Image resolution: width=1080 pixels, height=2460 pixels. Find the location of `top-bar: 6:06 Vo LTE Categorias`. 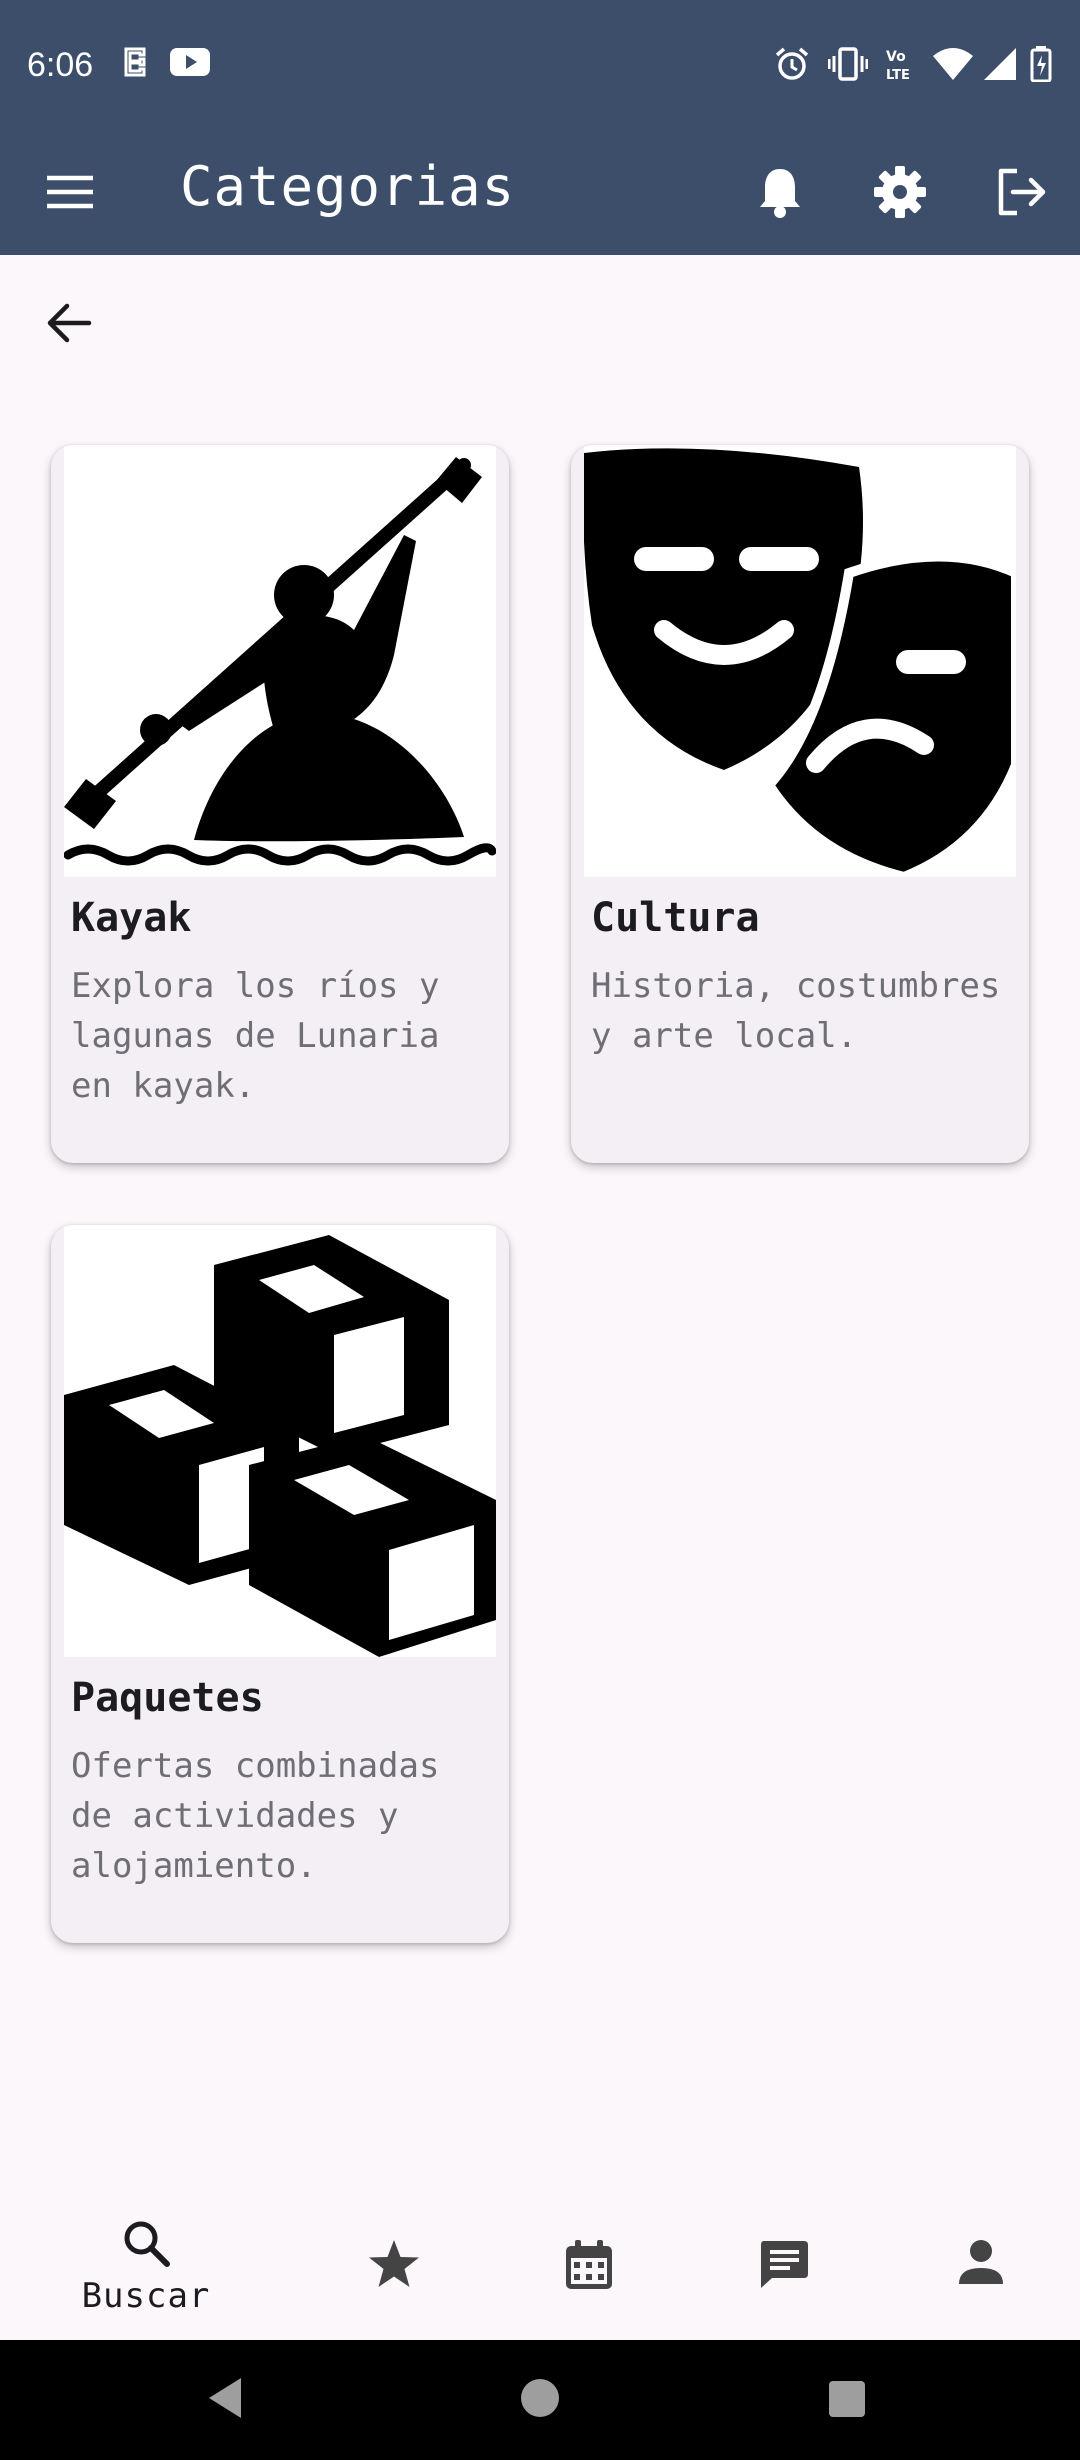

top-bar: 6:06 Vo LTE Categorias is located at coordinates (540, 127).